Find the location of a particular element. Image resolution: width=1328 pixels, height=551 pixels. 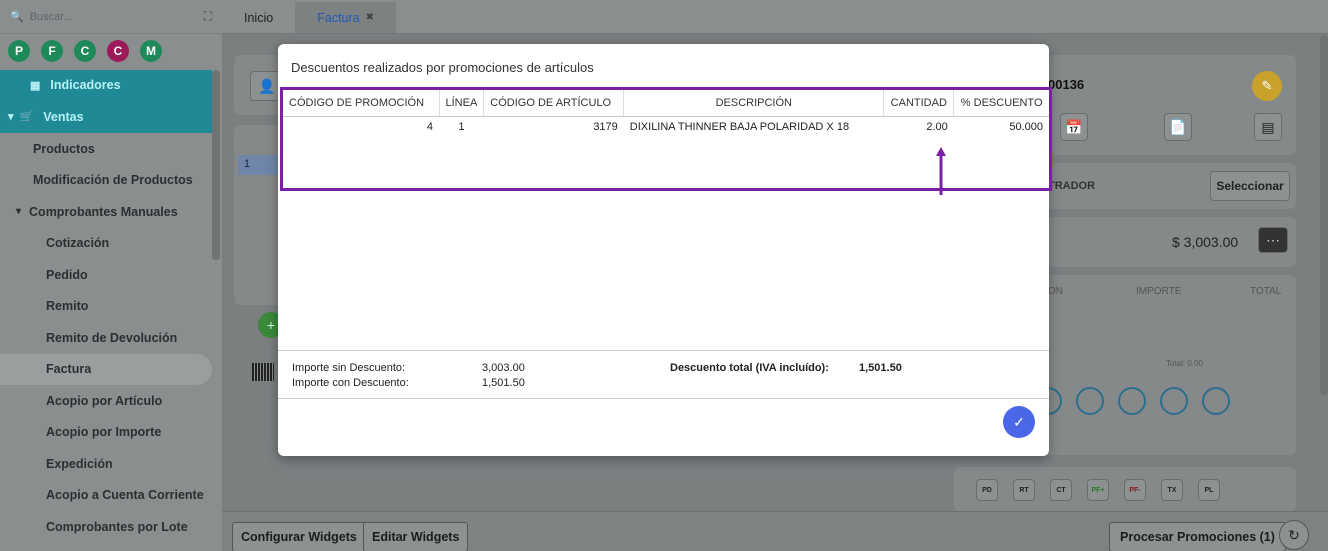

column-header: Código de artículo is located at coordinates (554, 103).